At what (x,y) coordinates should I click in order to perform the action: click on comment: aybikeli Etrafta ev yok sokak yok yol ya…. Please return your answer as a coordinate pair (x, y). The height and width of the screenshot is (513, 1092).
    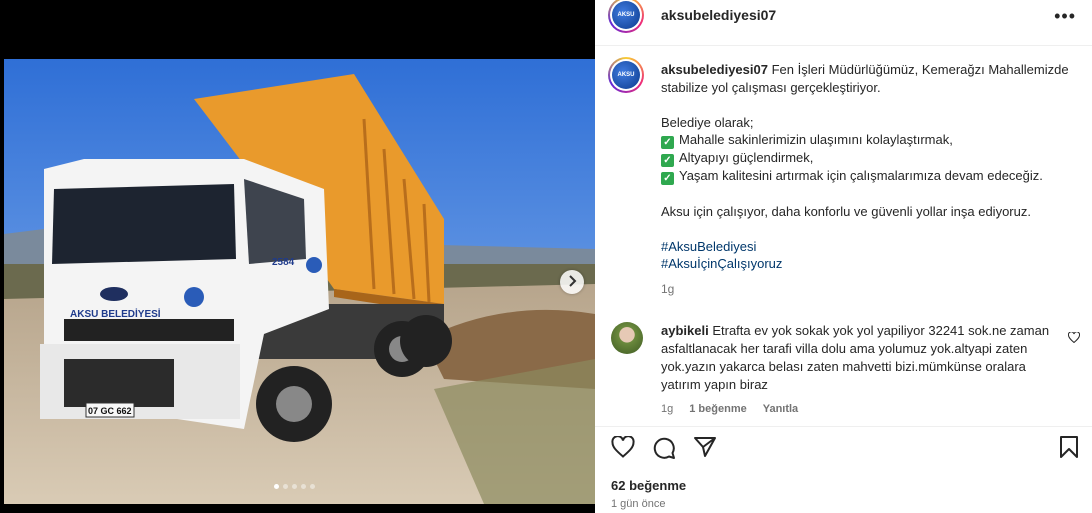
    Looking at the image, I should click on (856, 358).